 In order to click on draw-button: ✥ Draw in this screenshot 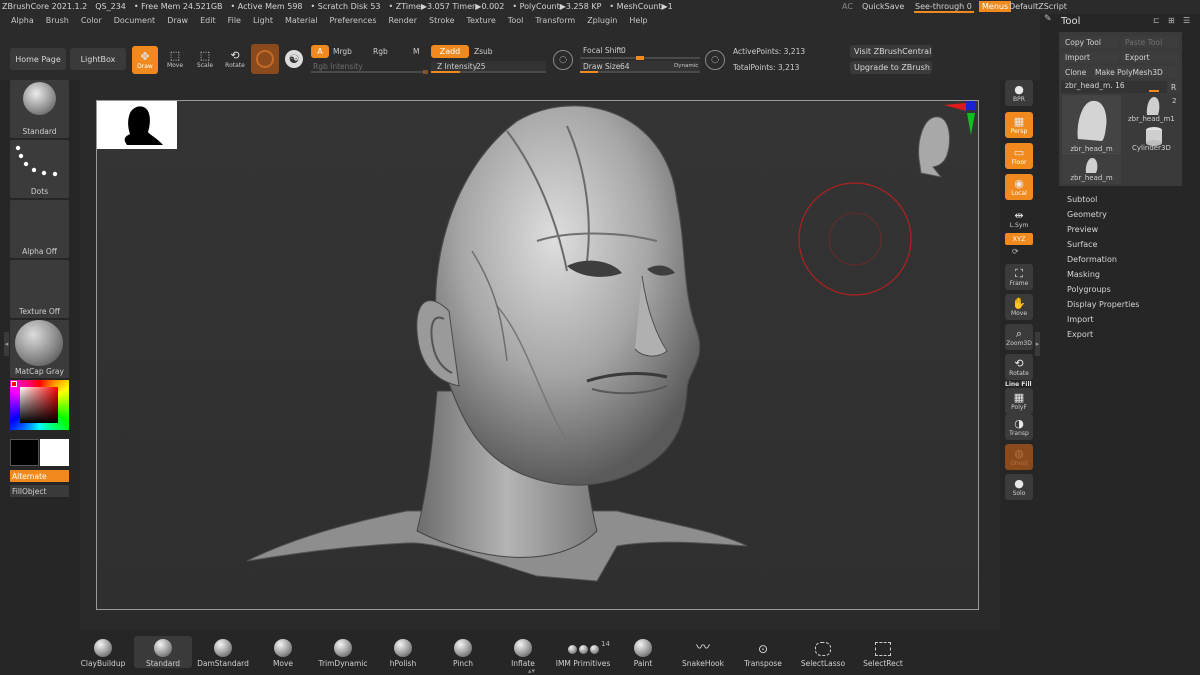, I will do `click(145, 60)`.